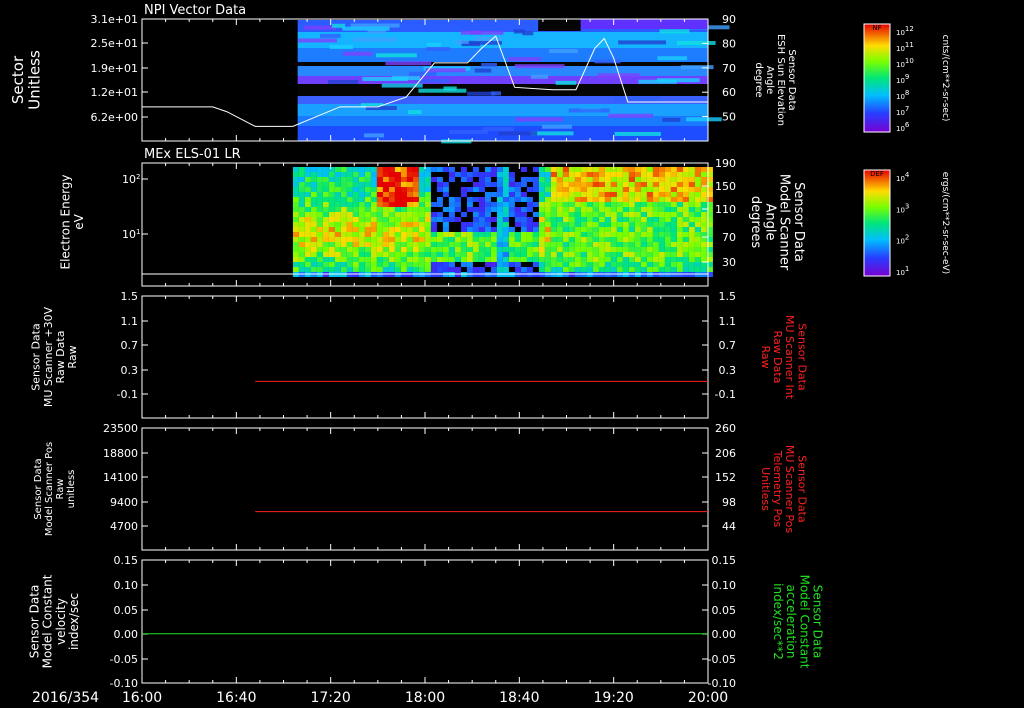 Image resolution: width=1024 pixels, height=708 pixels. I want to click on panel4-right-ylabel-line: MU Scanner Pos, so click(789, 489).